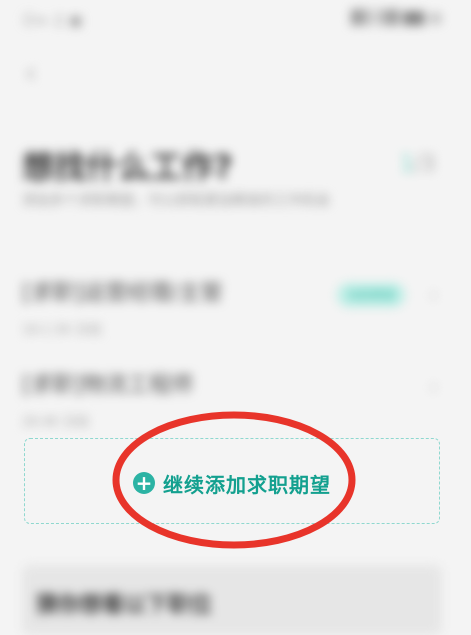 The width and height of the screenshot is (471, 635). Describe the element at coordinates (232, 19) in the screenshot. I see `status-bar: ⓐ∞ ♫ ▣ ▓▒ ▒▓ ▇▇ ▤` at that location.